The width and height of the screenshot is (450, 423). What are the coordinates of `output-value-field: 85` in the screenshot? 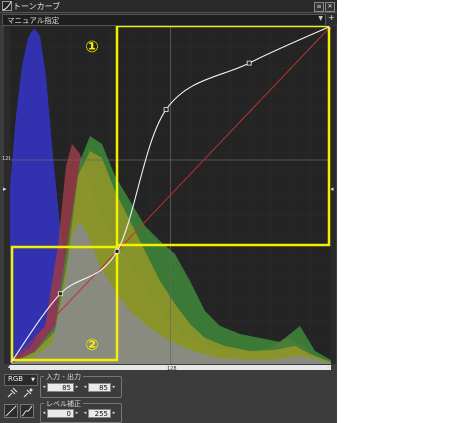 It's located at (99, 387).